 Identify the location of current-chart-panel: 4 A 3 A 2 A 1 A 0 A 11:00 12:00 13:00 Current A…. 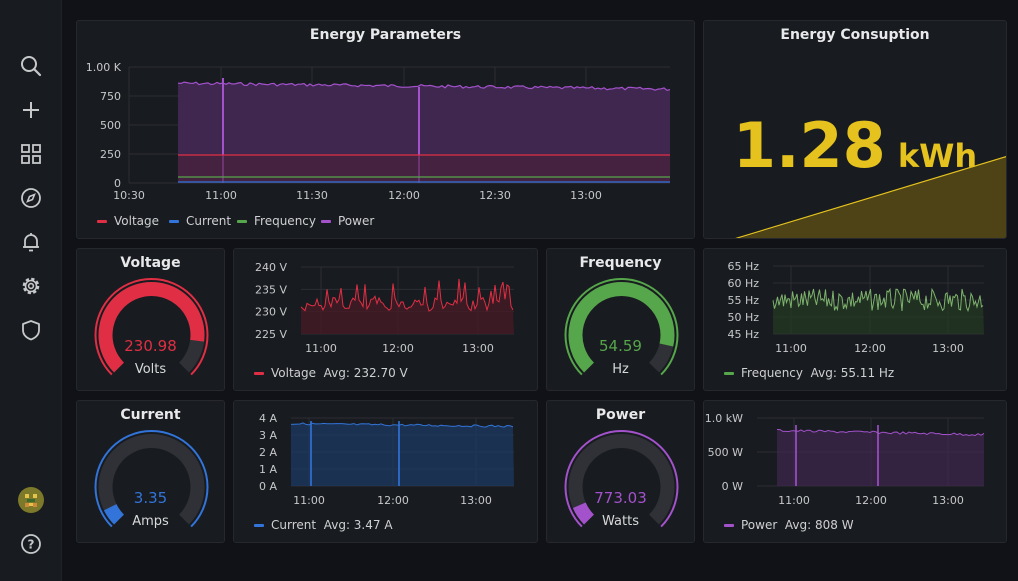
(385, 471).